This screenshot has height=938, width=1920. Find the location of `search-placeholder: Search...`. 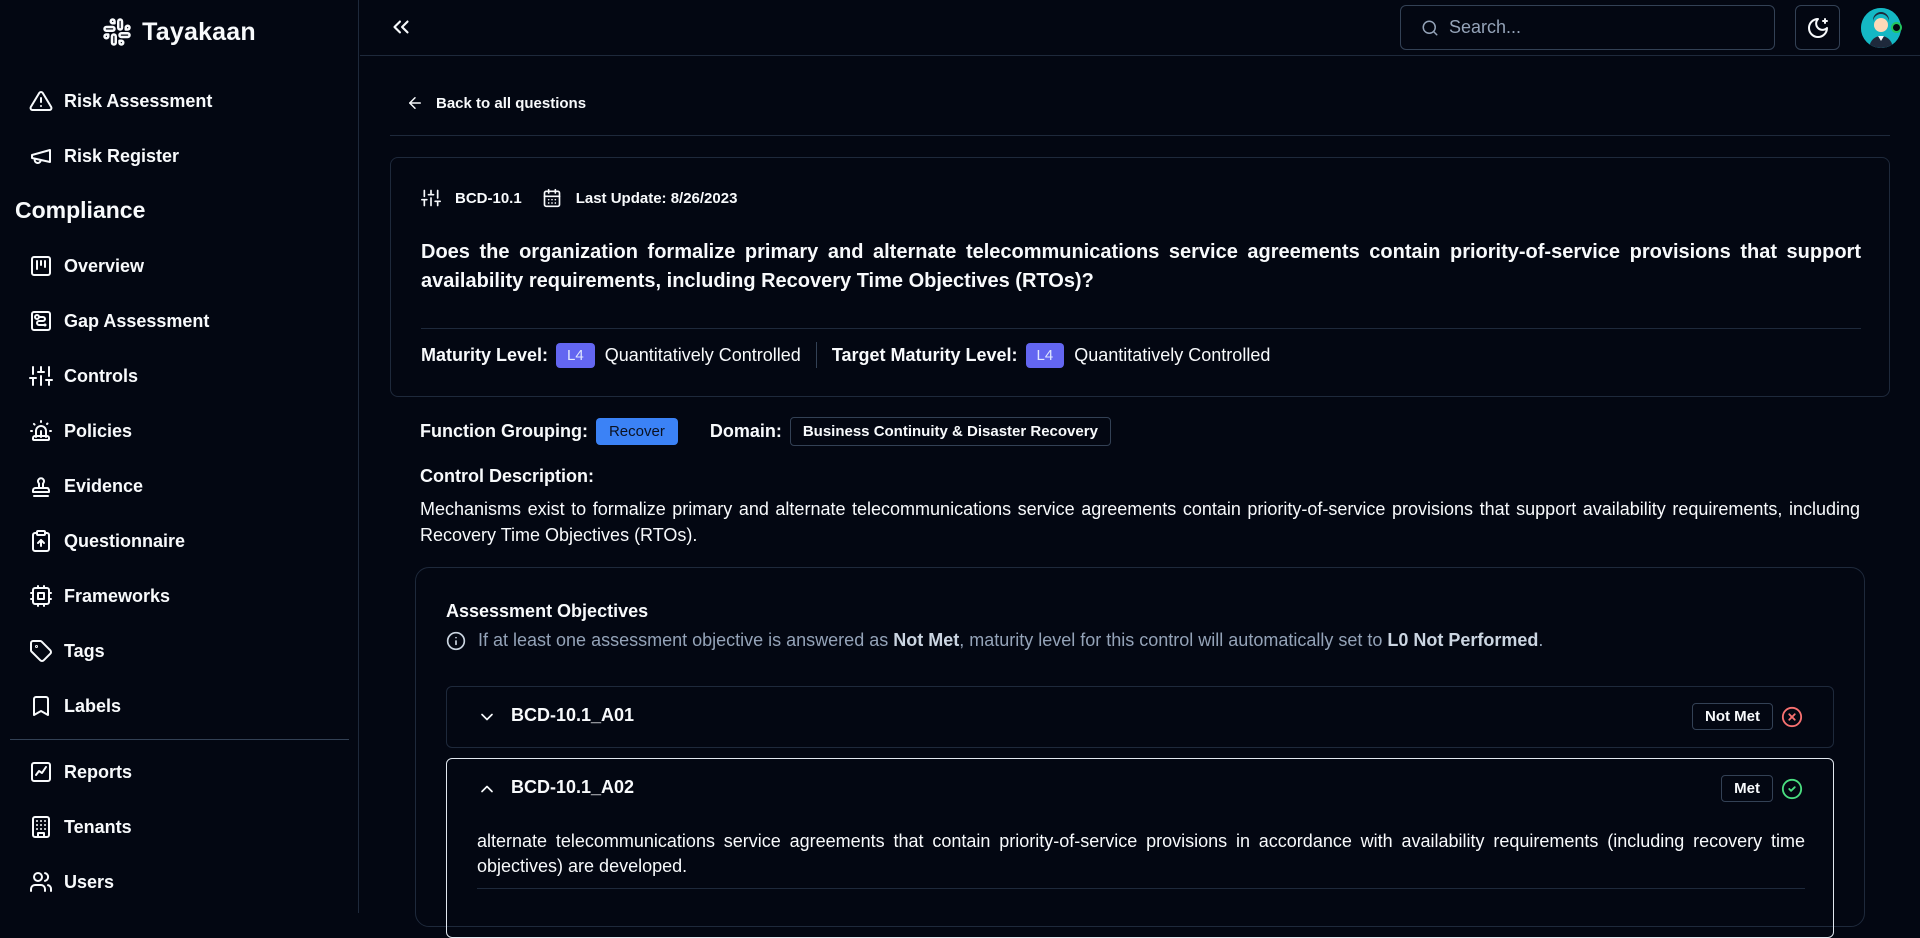

search-placeholder: Search... is located at coordinates (1485, 27).